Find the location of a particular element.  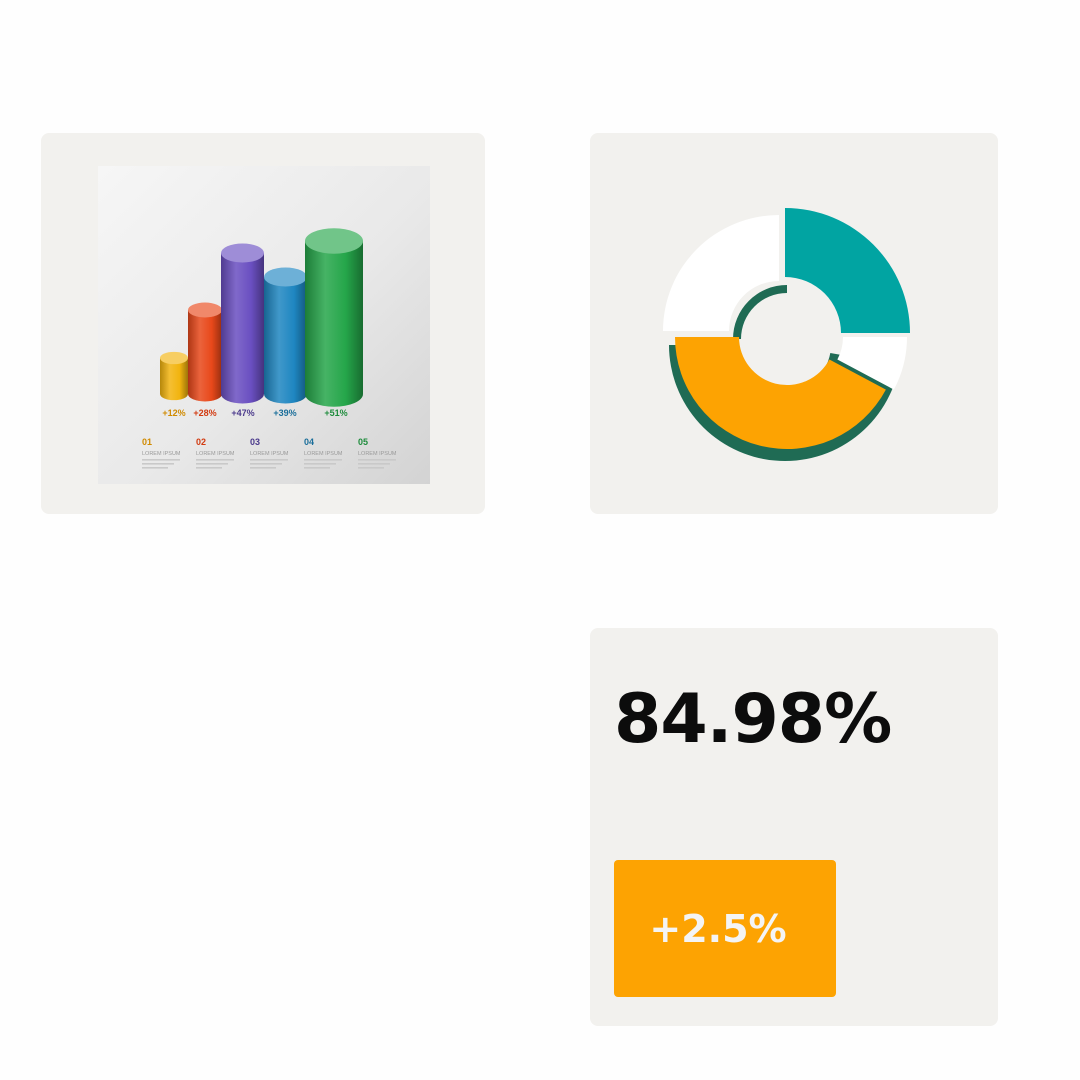

bar-value-label: +28% is located at coordinates (204, 413).